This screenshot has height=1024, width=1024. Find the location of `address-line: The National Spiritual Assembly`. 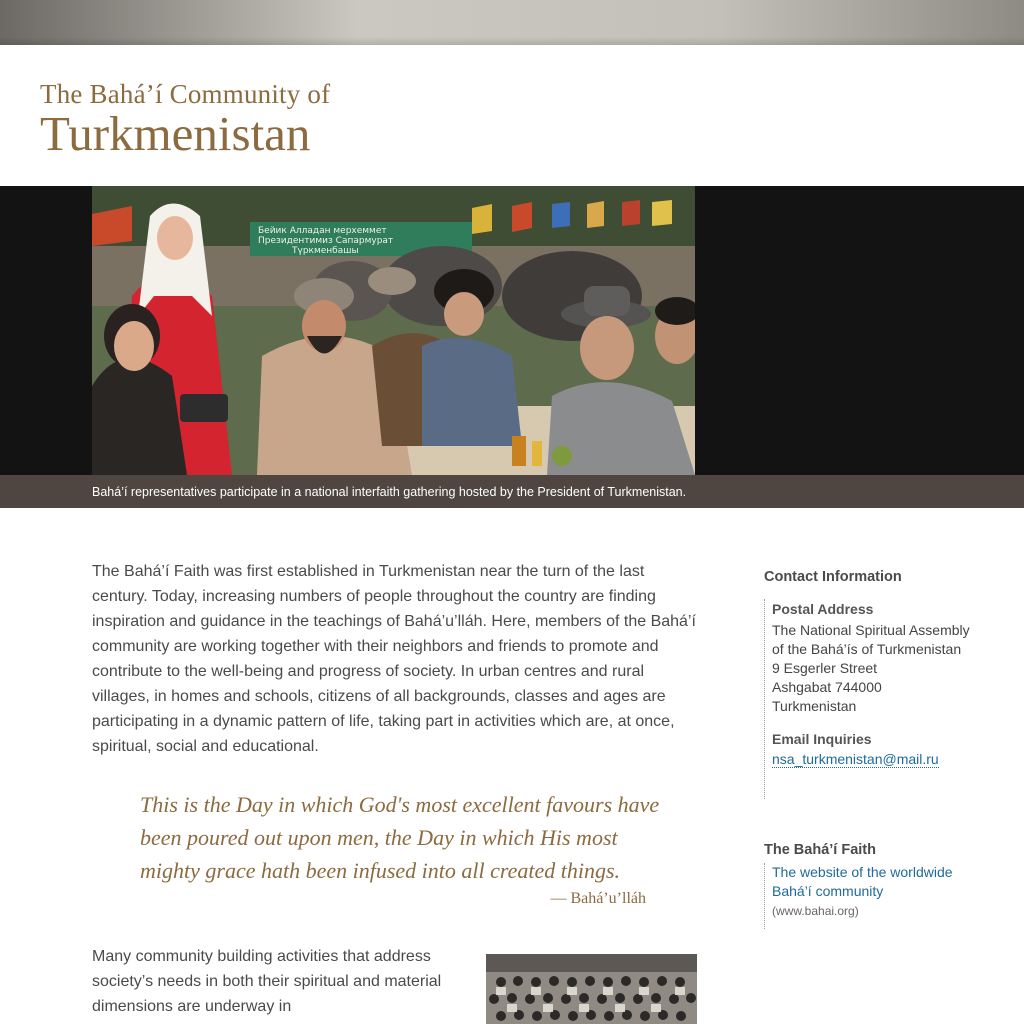

address-line: The National Spiritual Assembly is located at coordinates (871, 630).